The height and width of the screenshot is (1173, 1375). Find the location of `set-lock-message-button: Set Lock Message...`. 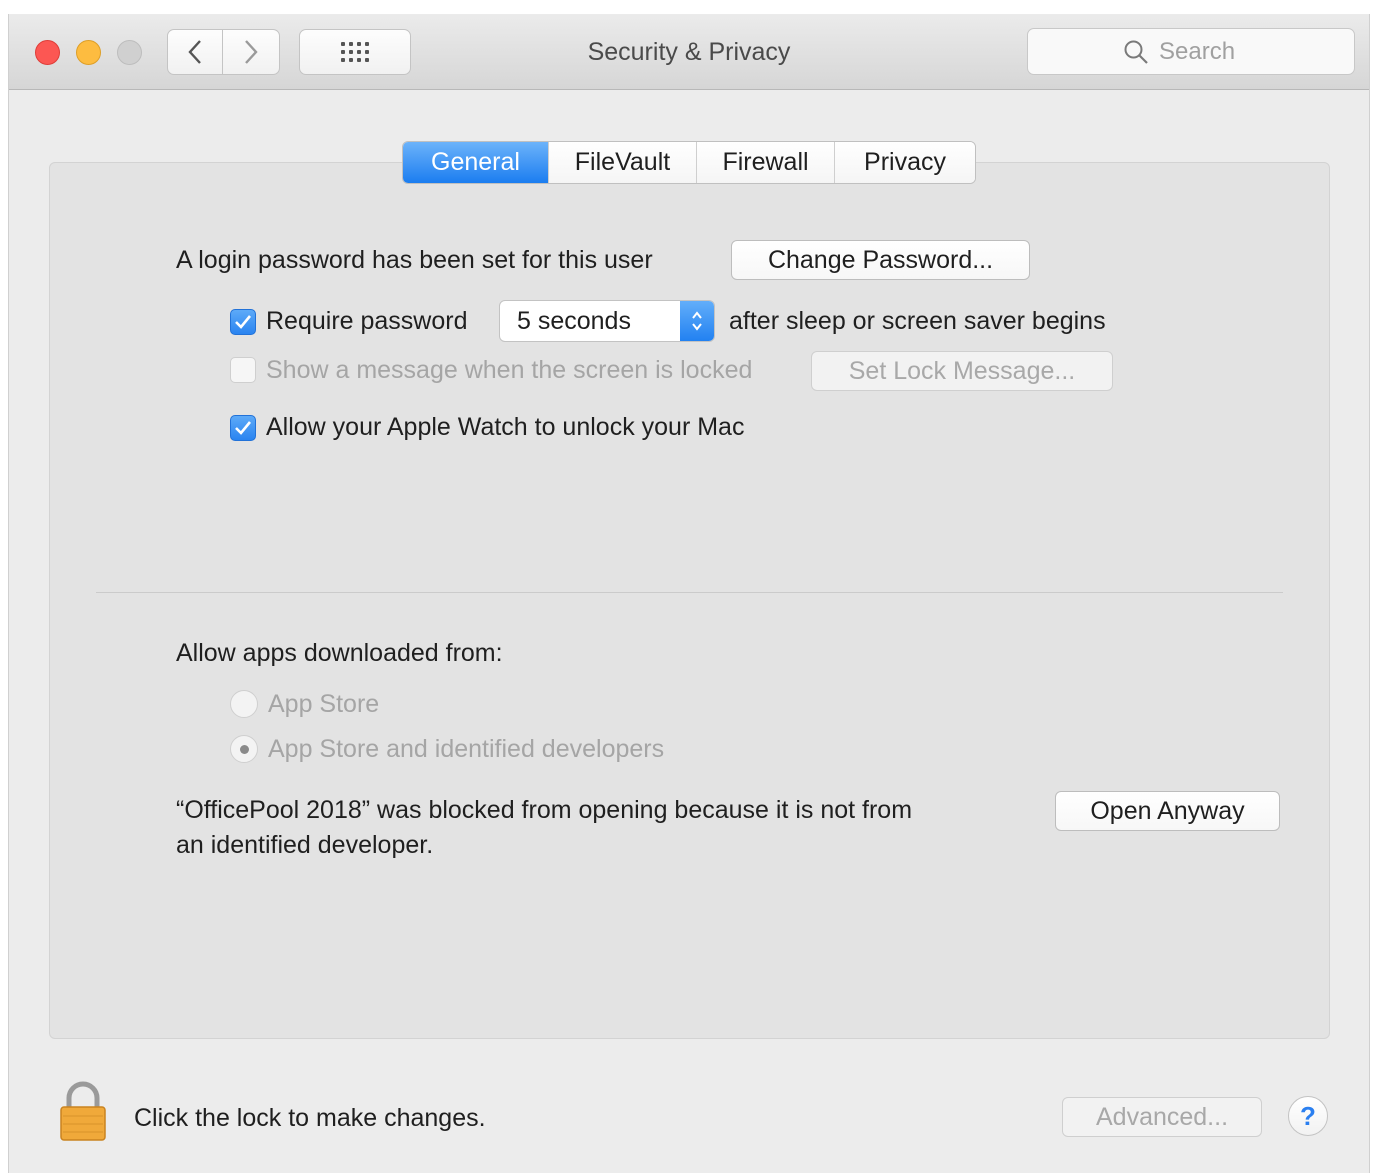

set-lock-message-button: Set Lock Message... is located at coordinates (962, 371).